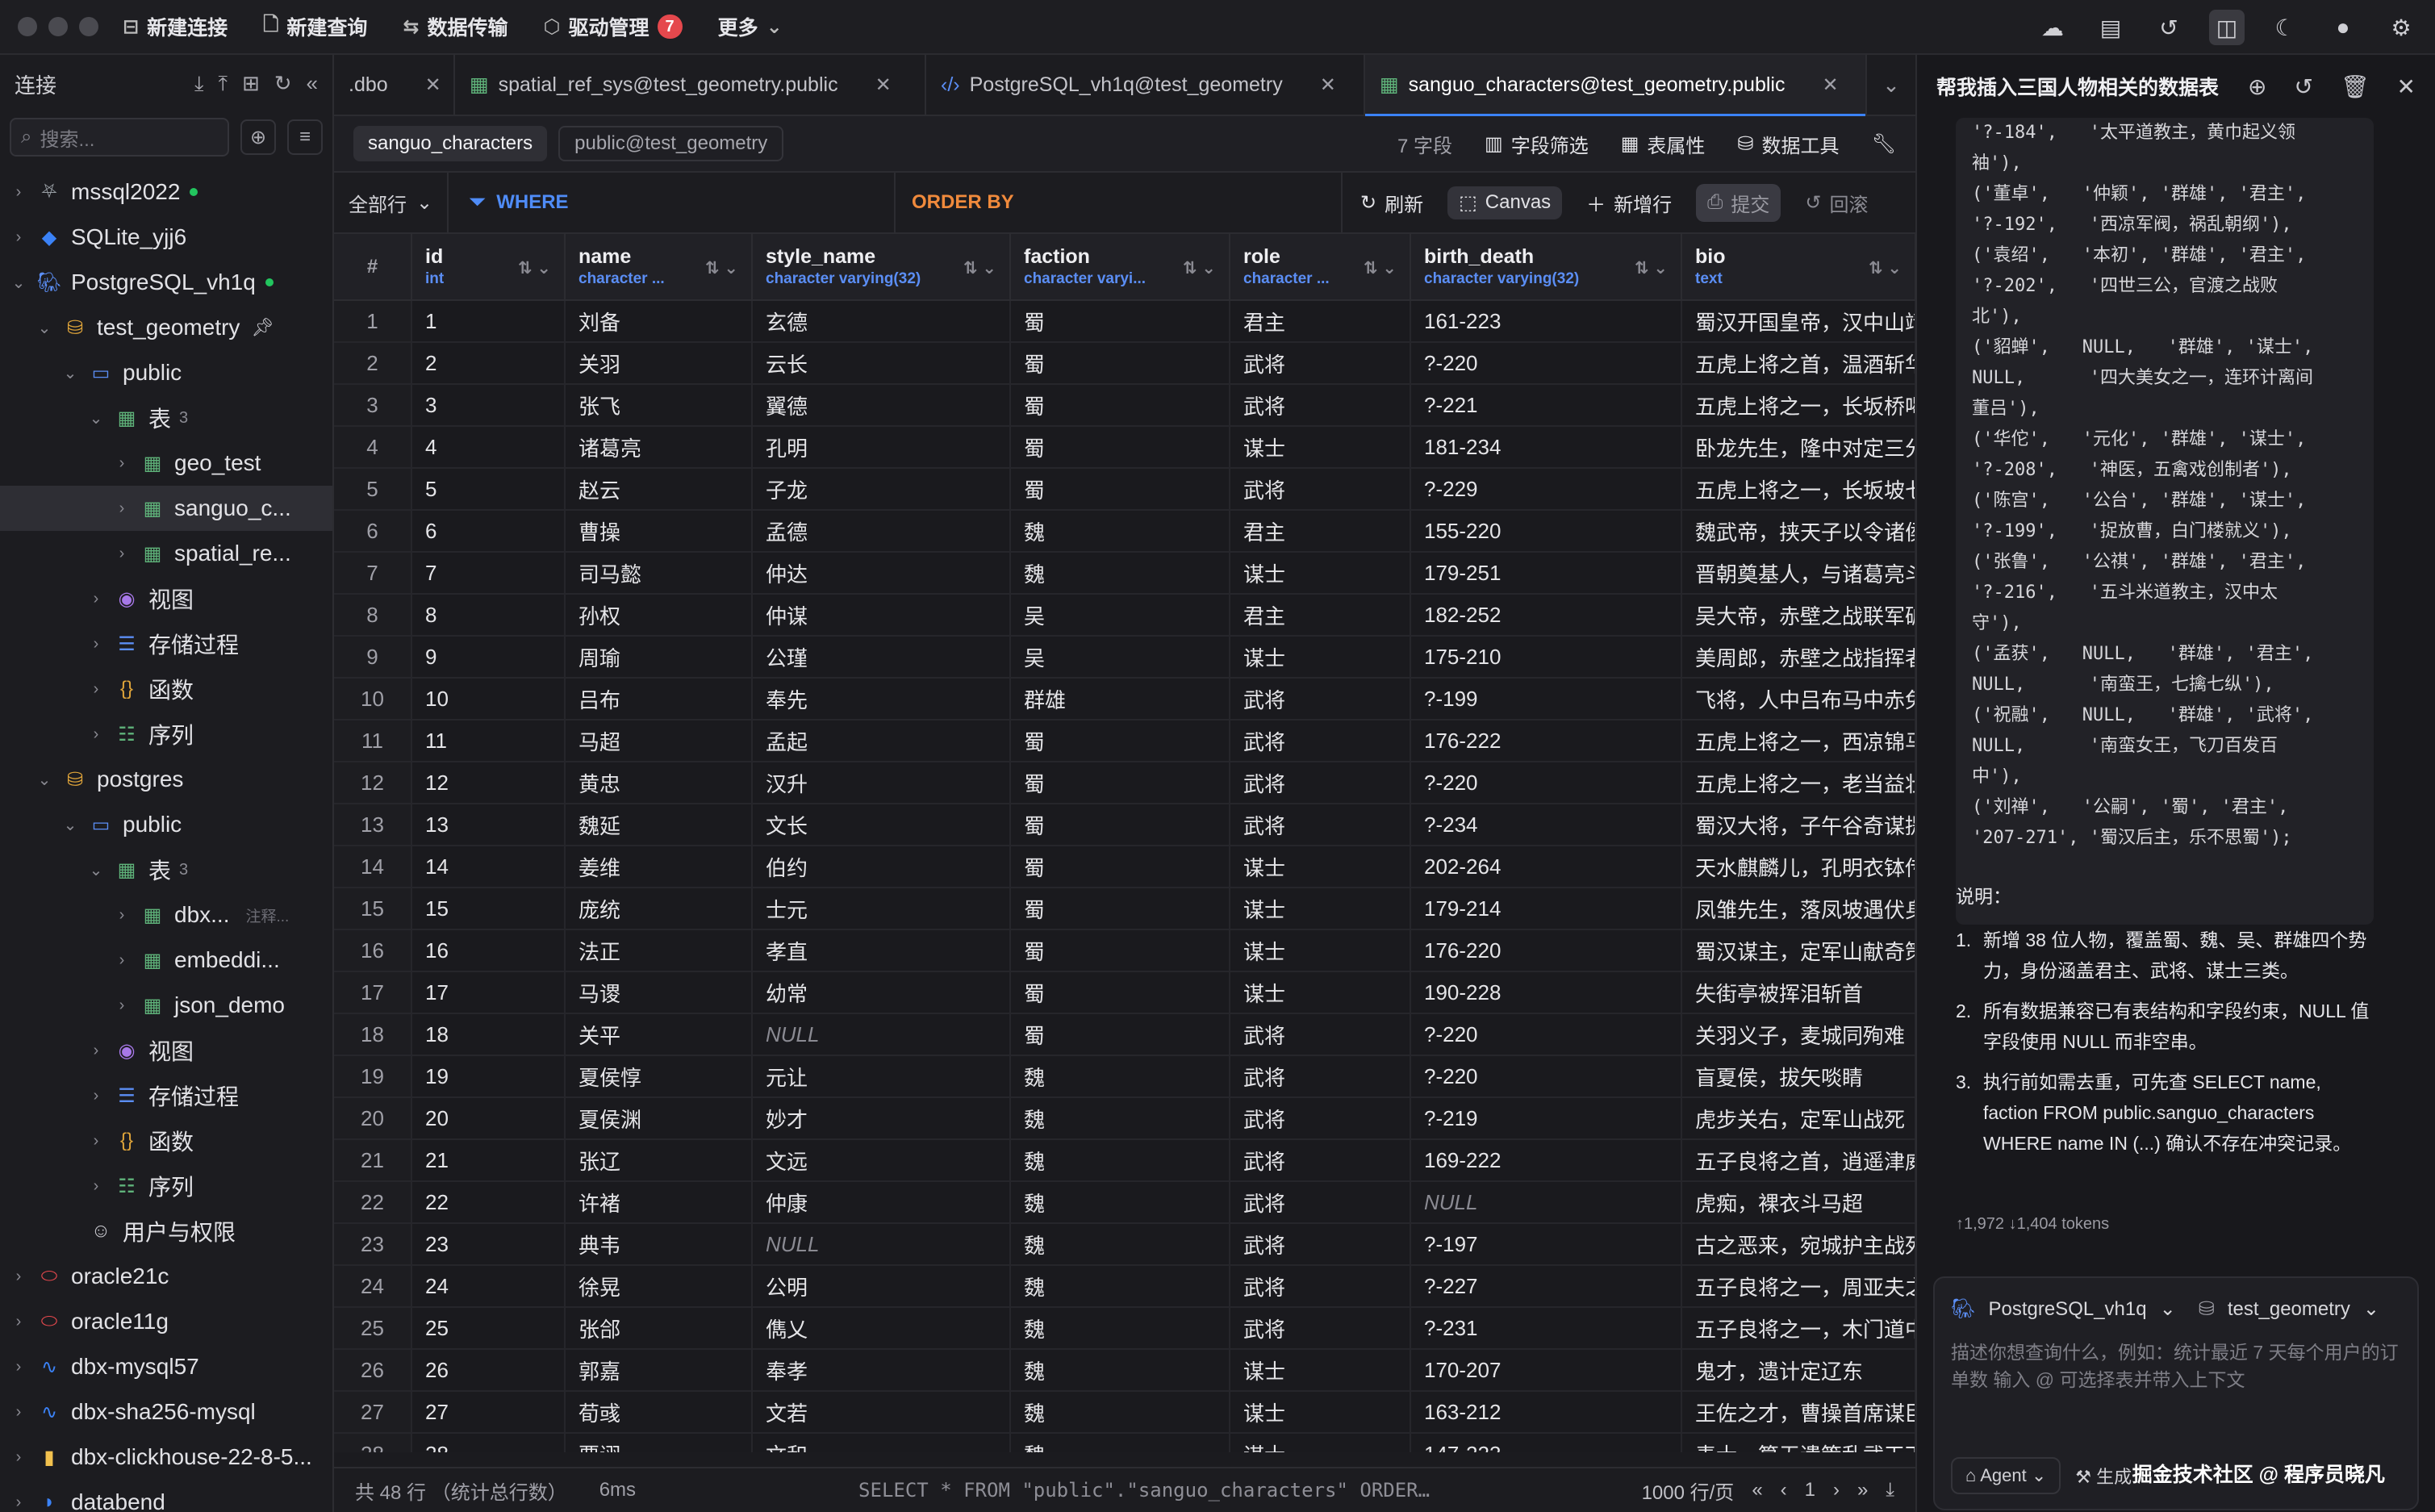 The width and height of the screenshot is (2435, 1512). I want to click on cell-style_name: 仲达, so click(882, 573).